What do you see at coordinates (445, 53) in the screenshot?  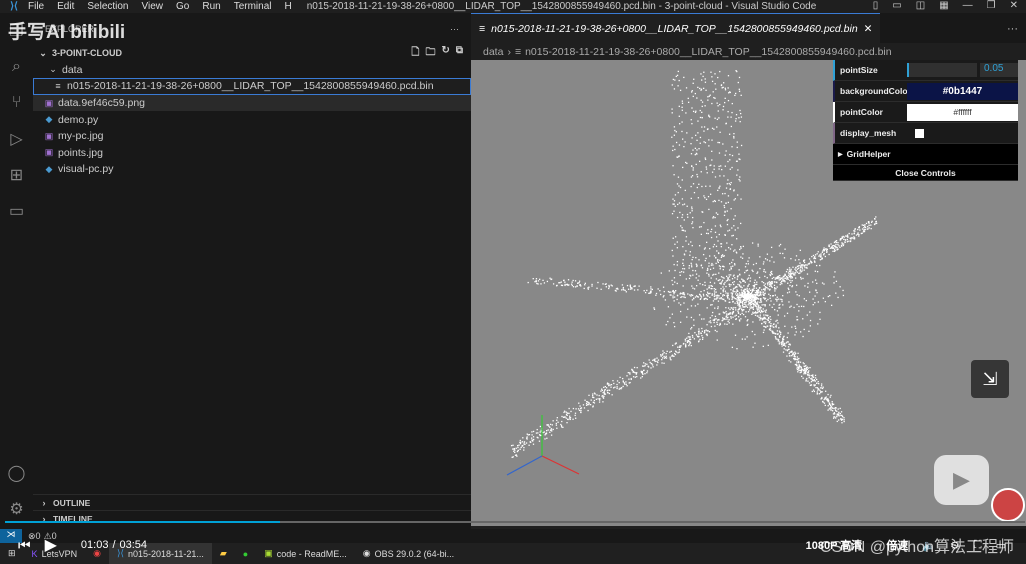 I see `refresh-icon: ↻` at bounding box center [445, 53].